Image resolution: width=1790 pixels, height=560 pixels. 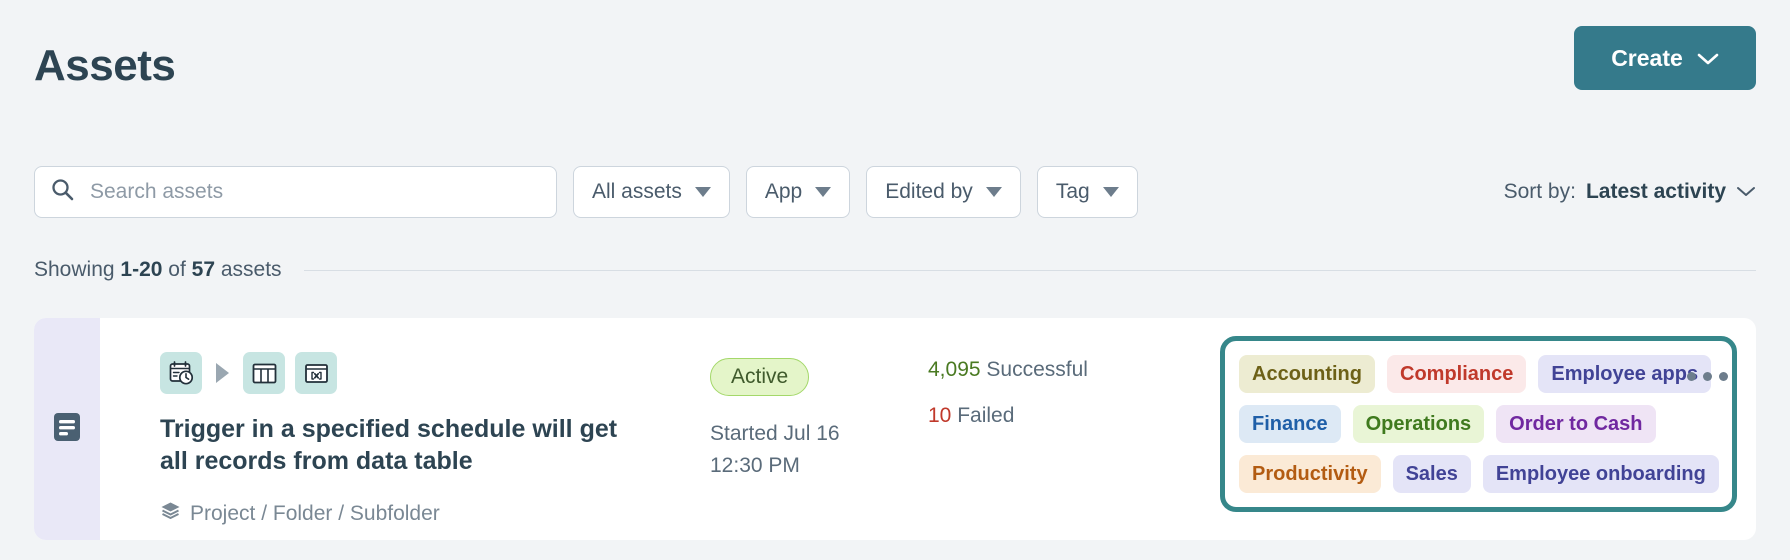 What do you see at coordinates (222, 373) in the screenshot?
I see `arrow-right-icon` at bounding box center [222, 373].